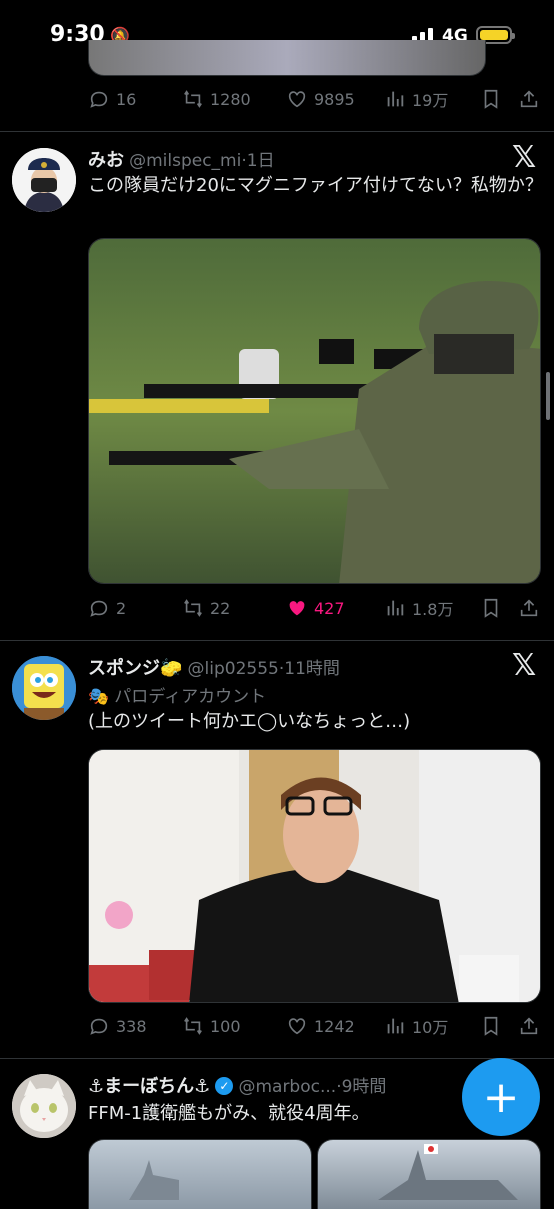  I want to click on like-button: 427, so click(335, 608).